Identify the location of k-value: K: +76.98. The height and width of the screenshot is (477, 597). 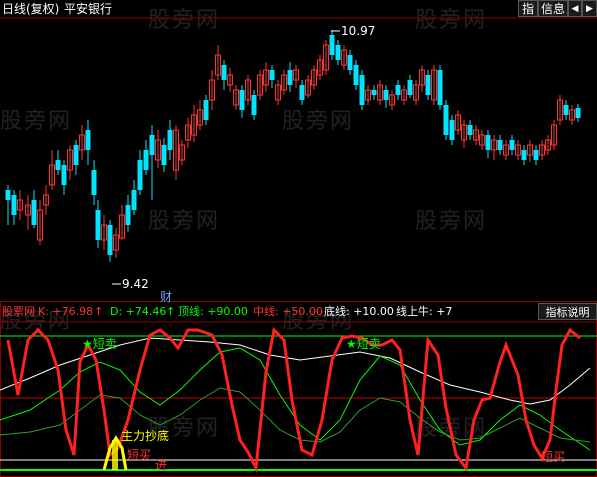
(66, 311).